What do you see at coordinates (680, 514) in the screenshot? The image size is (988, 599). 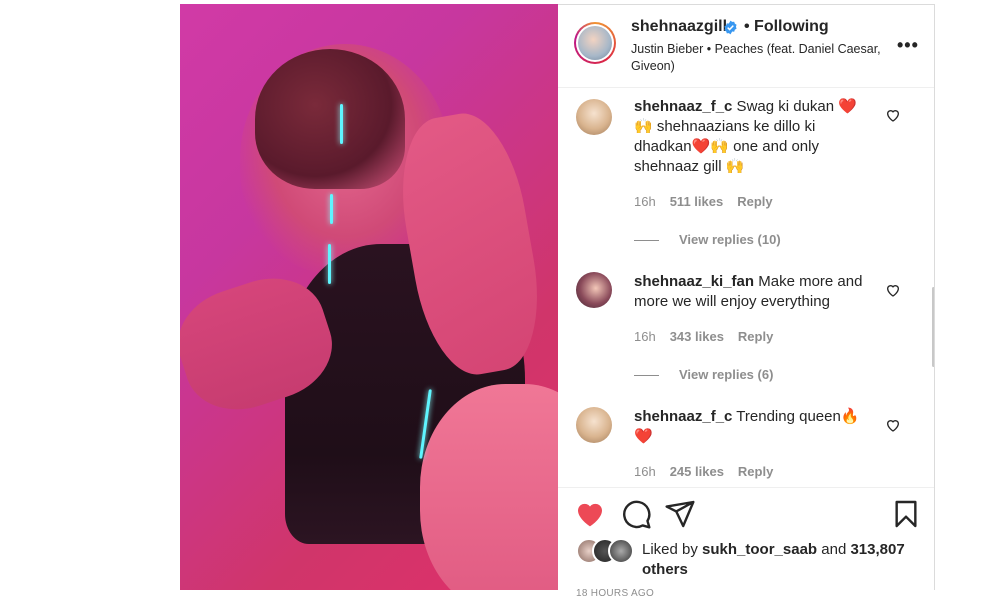 I see `share-icon` at bounding box center [680, 514].